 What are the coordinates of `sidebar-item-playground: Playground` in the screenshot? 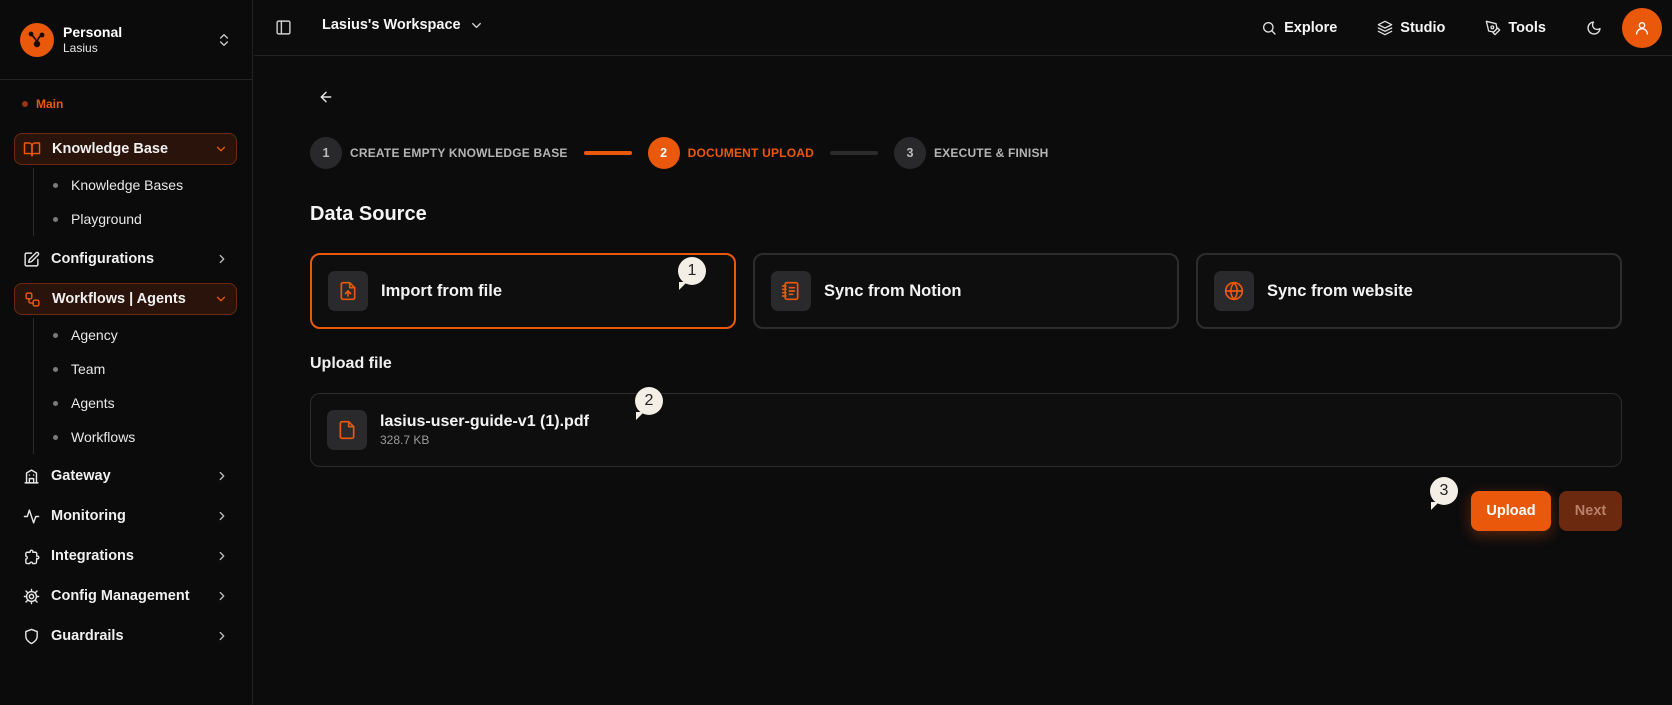 It's located at (108, 219).